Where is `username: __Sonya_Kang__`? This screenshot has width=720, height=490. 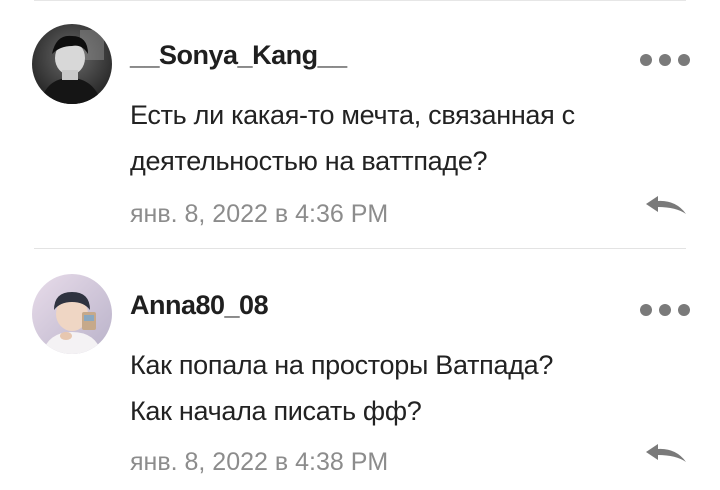 username: __Sonya_Kang__ is located at coordinates (238, 55).